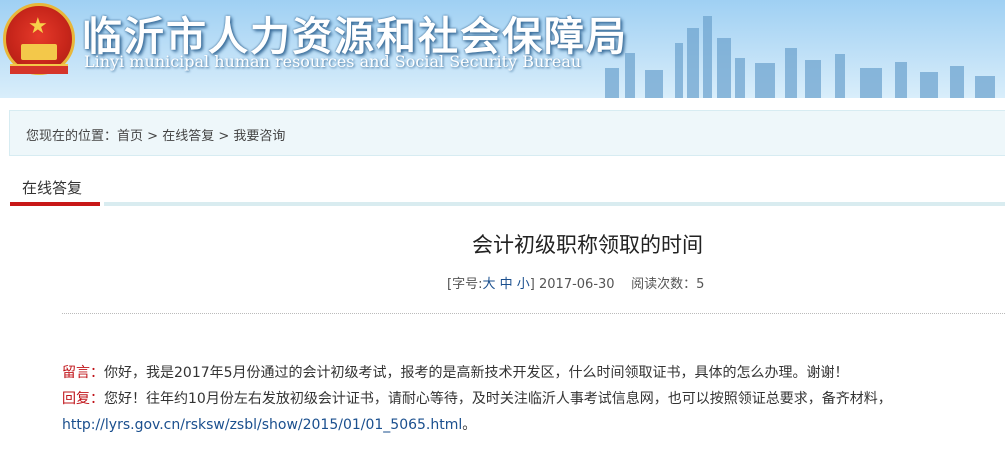  I want to click on breadcrumb-online-reply-link: 在线答复, so click(188, 136).